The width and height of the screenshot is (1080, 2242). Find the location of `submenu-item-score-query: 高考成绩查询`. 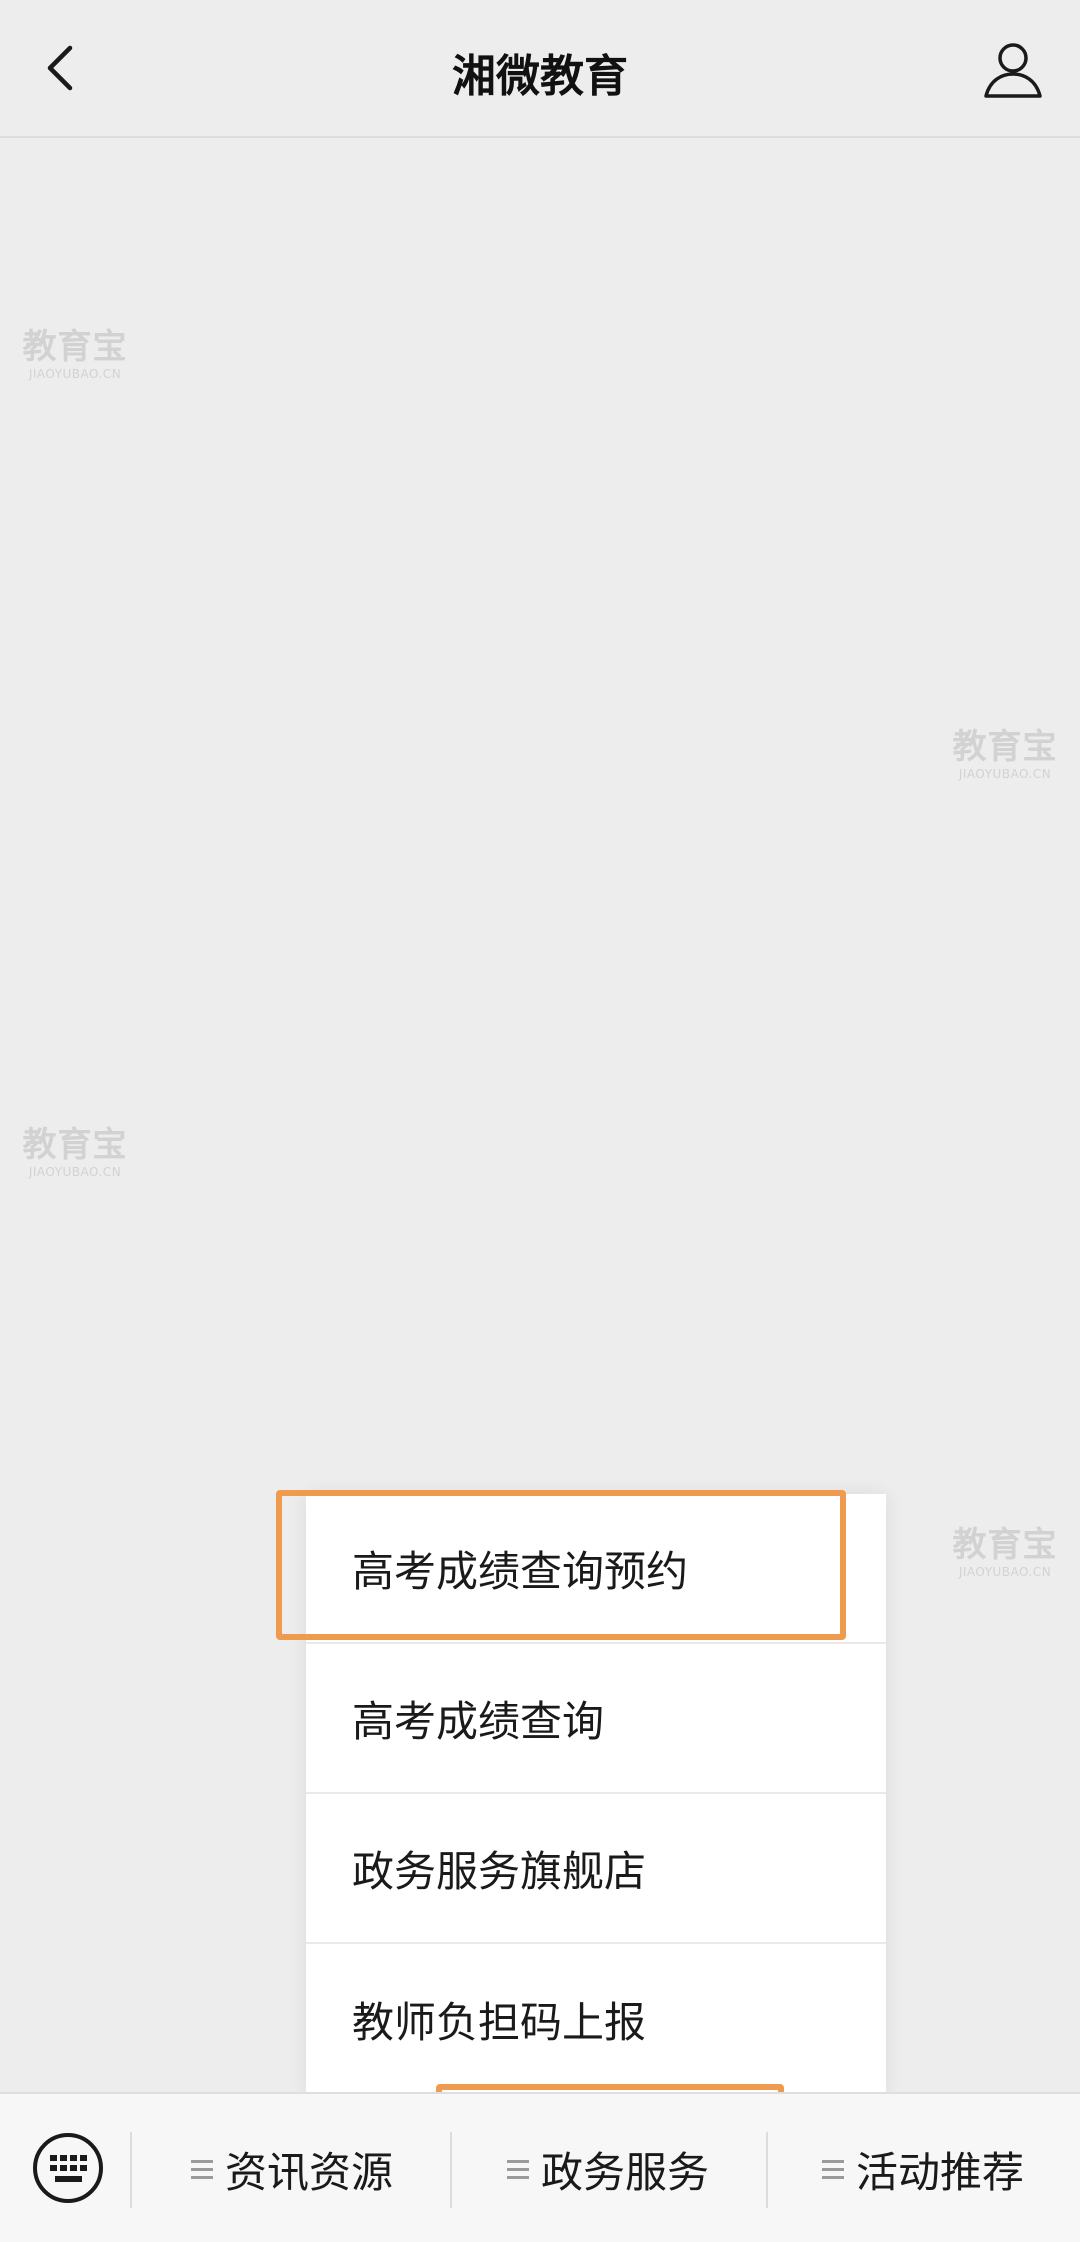

submenu-item-score-query: 高考成绩查询 is located at coordinates (596, 1719).